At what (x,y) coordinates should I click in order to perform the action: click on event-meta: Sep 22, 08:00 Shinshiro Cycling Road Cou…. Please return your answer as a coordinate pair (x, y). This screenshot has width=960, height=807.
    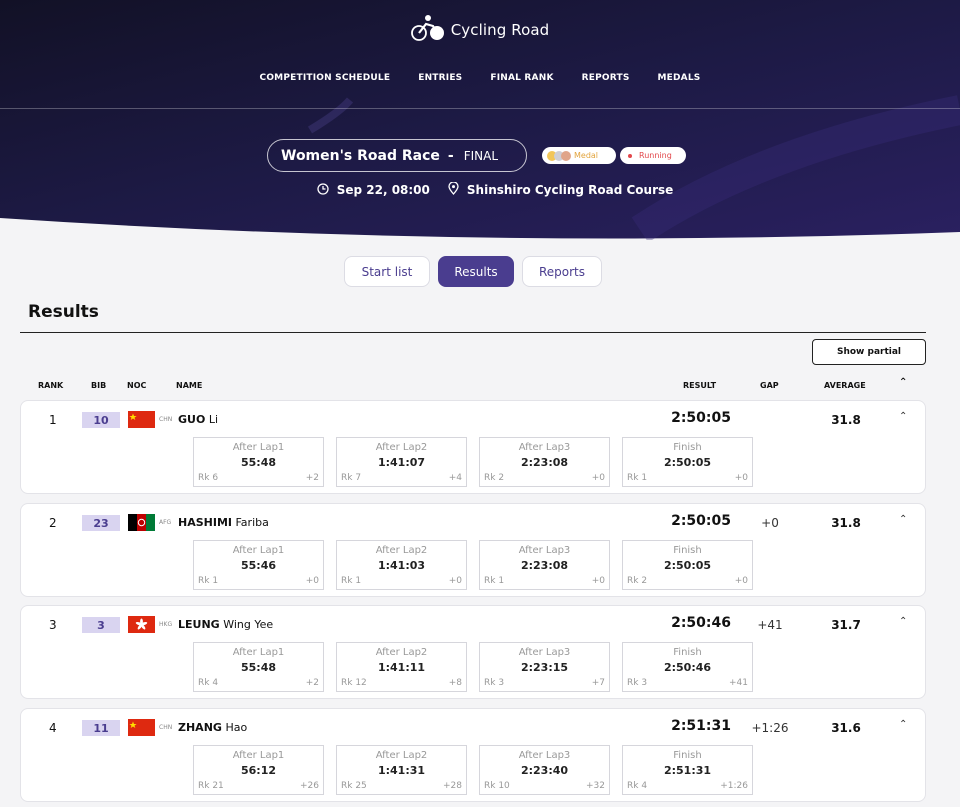
    Looking at the image, I should click on (480, 189).